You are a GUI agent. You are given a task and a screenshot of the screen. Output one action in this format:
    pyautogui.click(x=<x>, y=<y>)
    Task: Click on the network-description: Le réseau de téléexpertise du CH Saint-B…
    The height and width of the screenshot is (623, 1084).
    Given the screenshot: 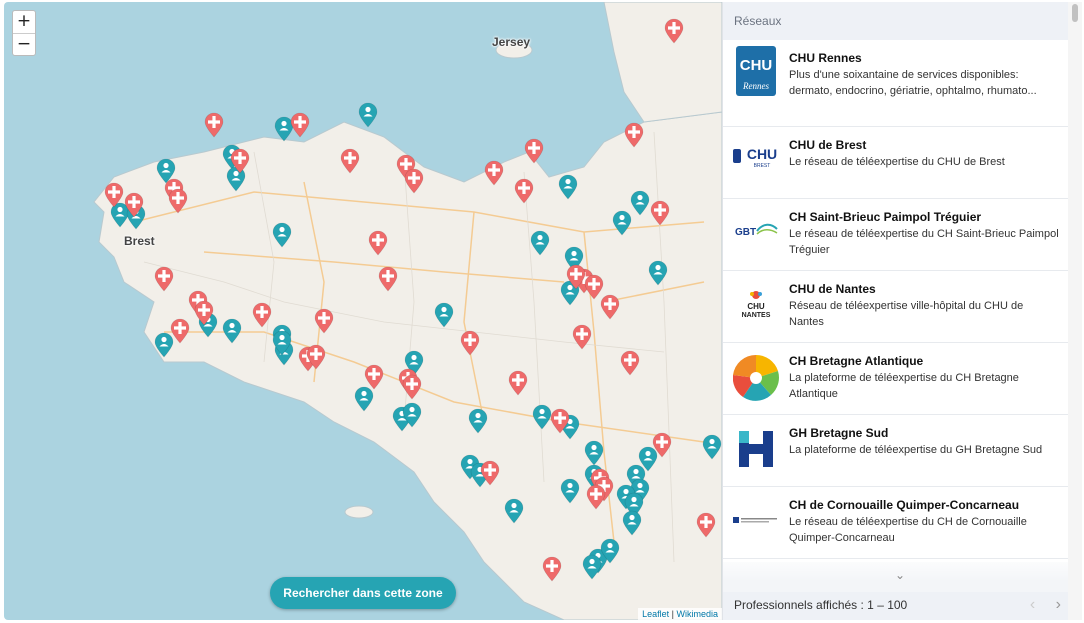 What is the action you would take?
    pyautogui.click(x=924, y=242)
    